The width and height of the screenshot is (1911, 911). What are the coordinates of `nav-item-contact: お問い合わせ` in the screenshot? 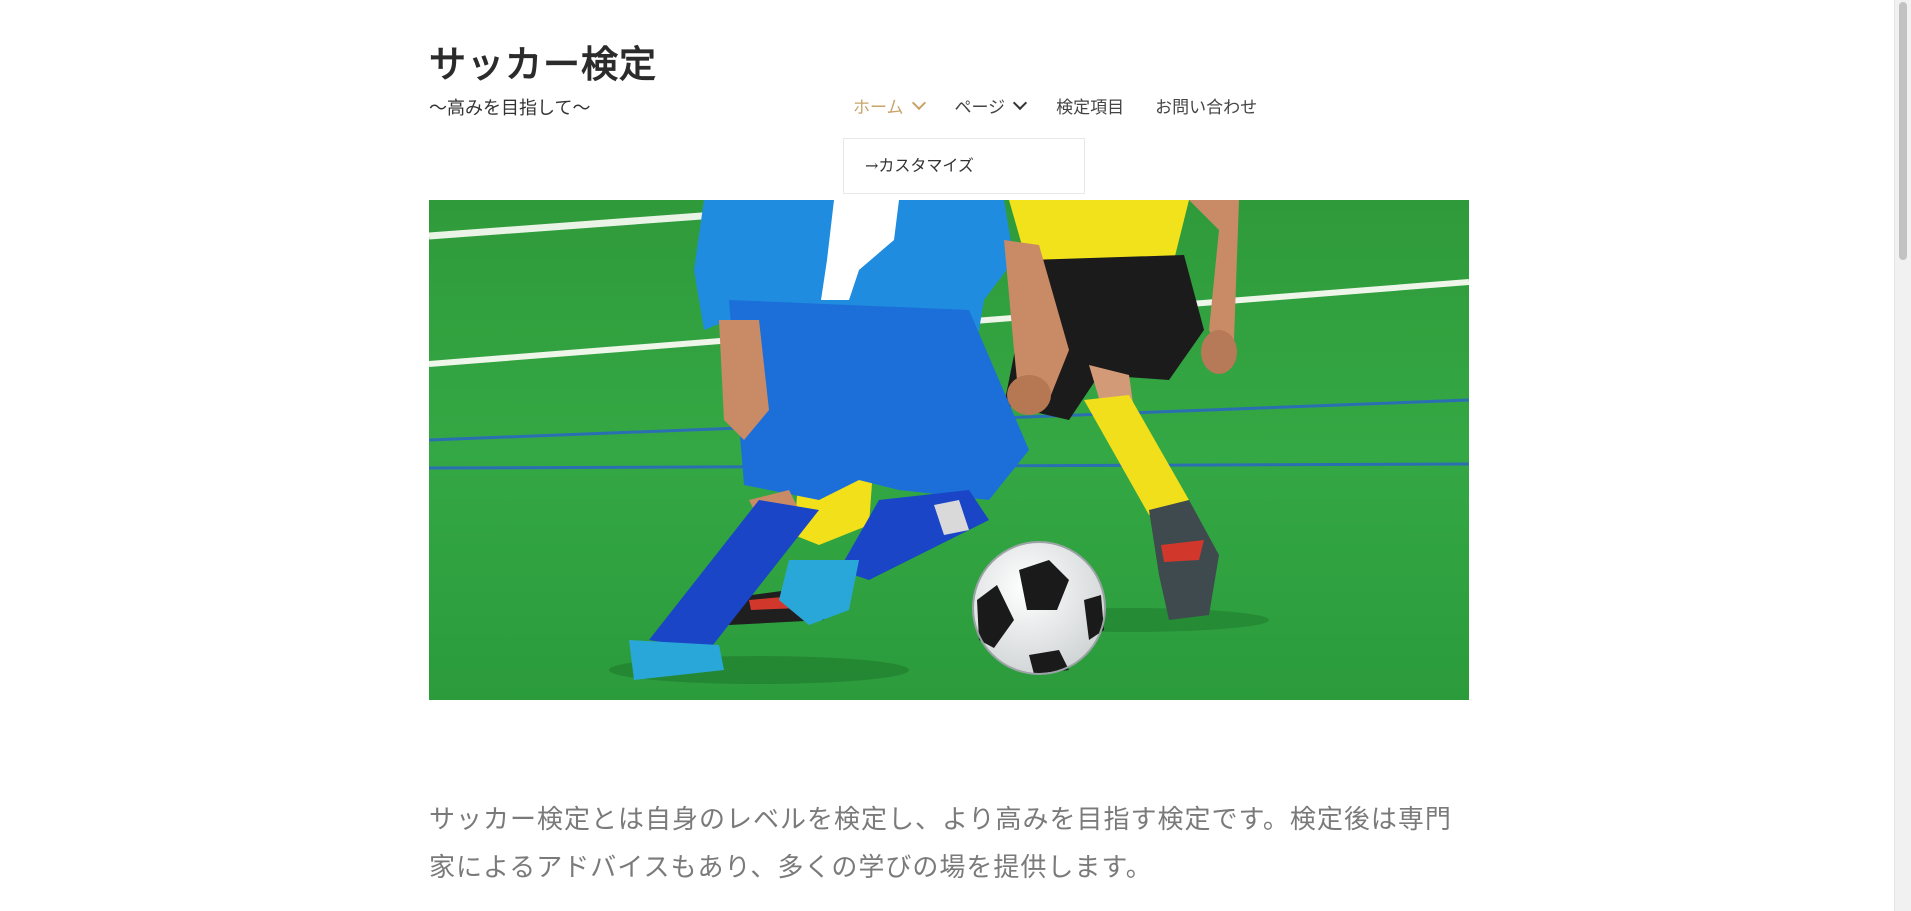 It's located at (1206, 105).